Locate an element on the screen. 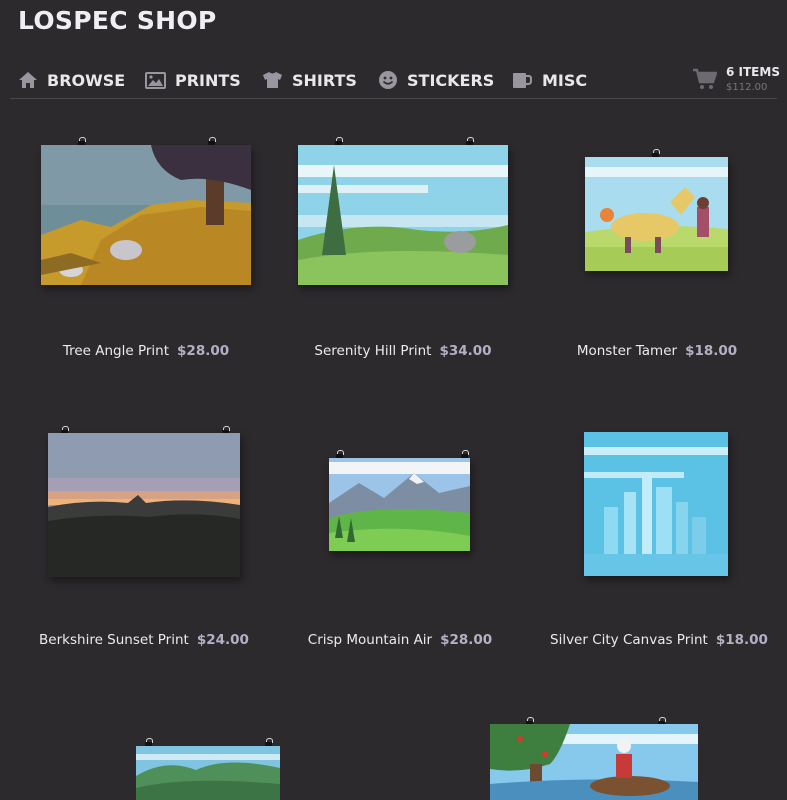 The width and height of the screenshot is (787, 800). nav-stickers-label: STICKERS is located at coordinates (451, 80).